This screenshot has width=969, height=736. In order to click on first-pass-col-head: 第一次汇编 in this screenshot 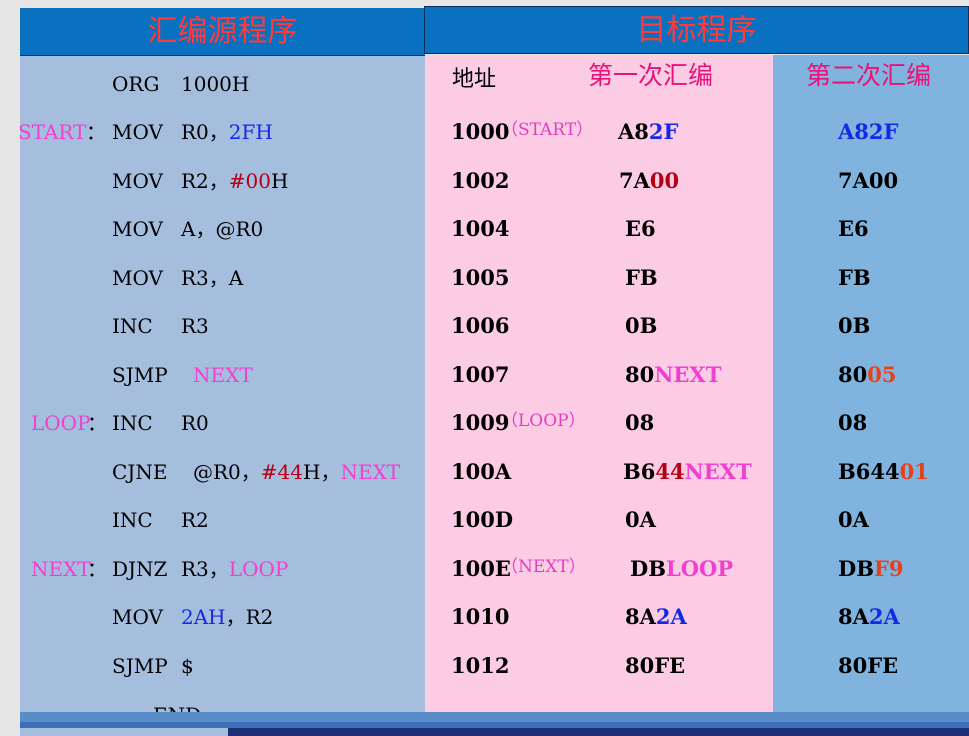, I will do `click(651, 75)`.